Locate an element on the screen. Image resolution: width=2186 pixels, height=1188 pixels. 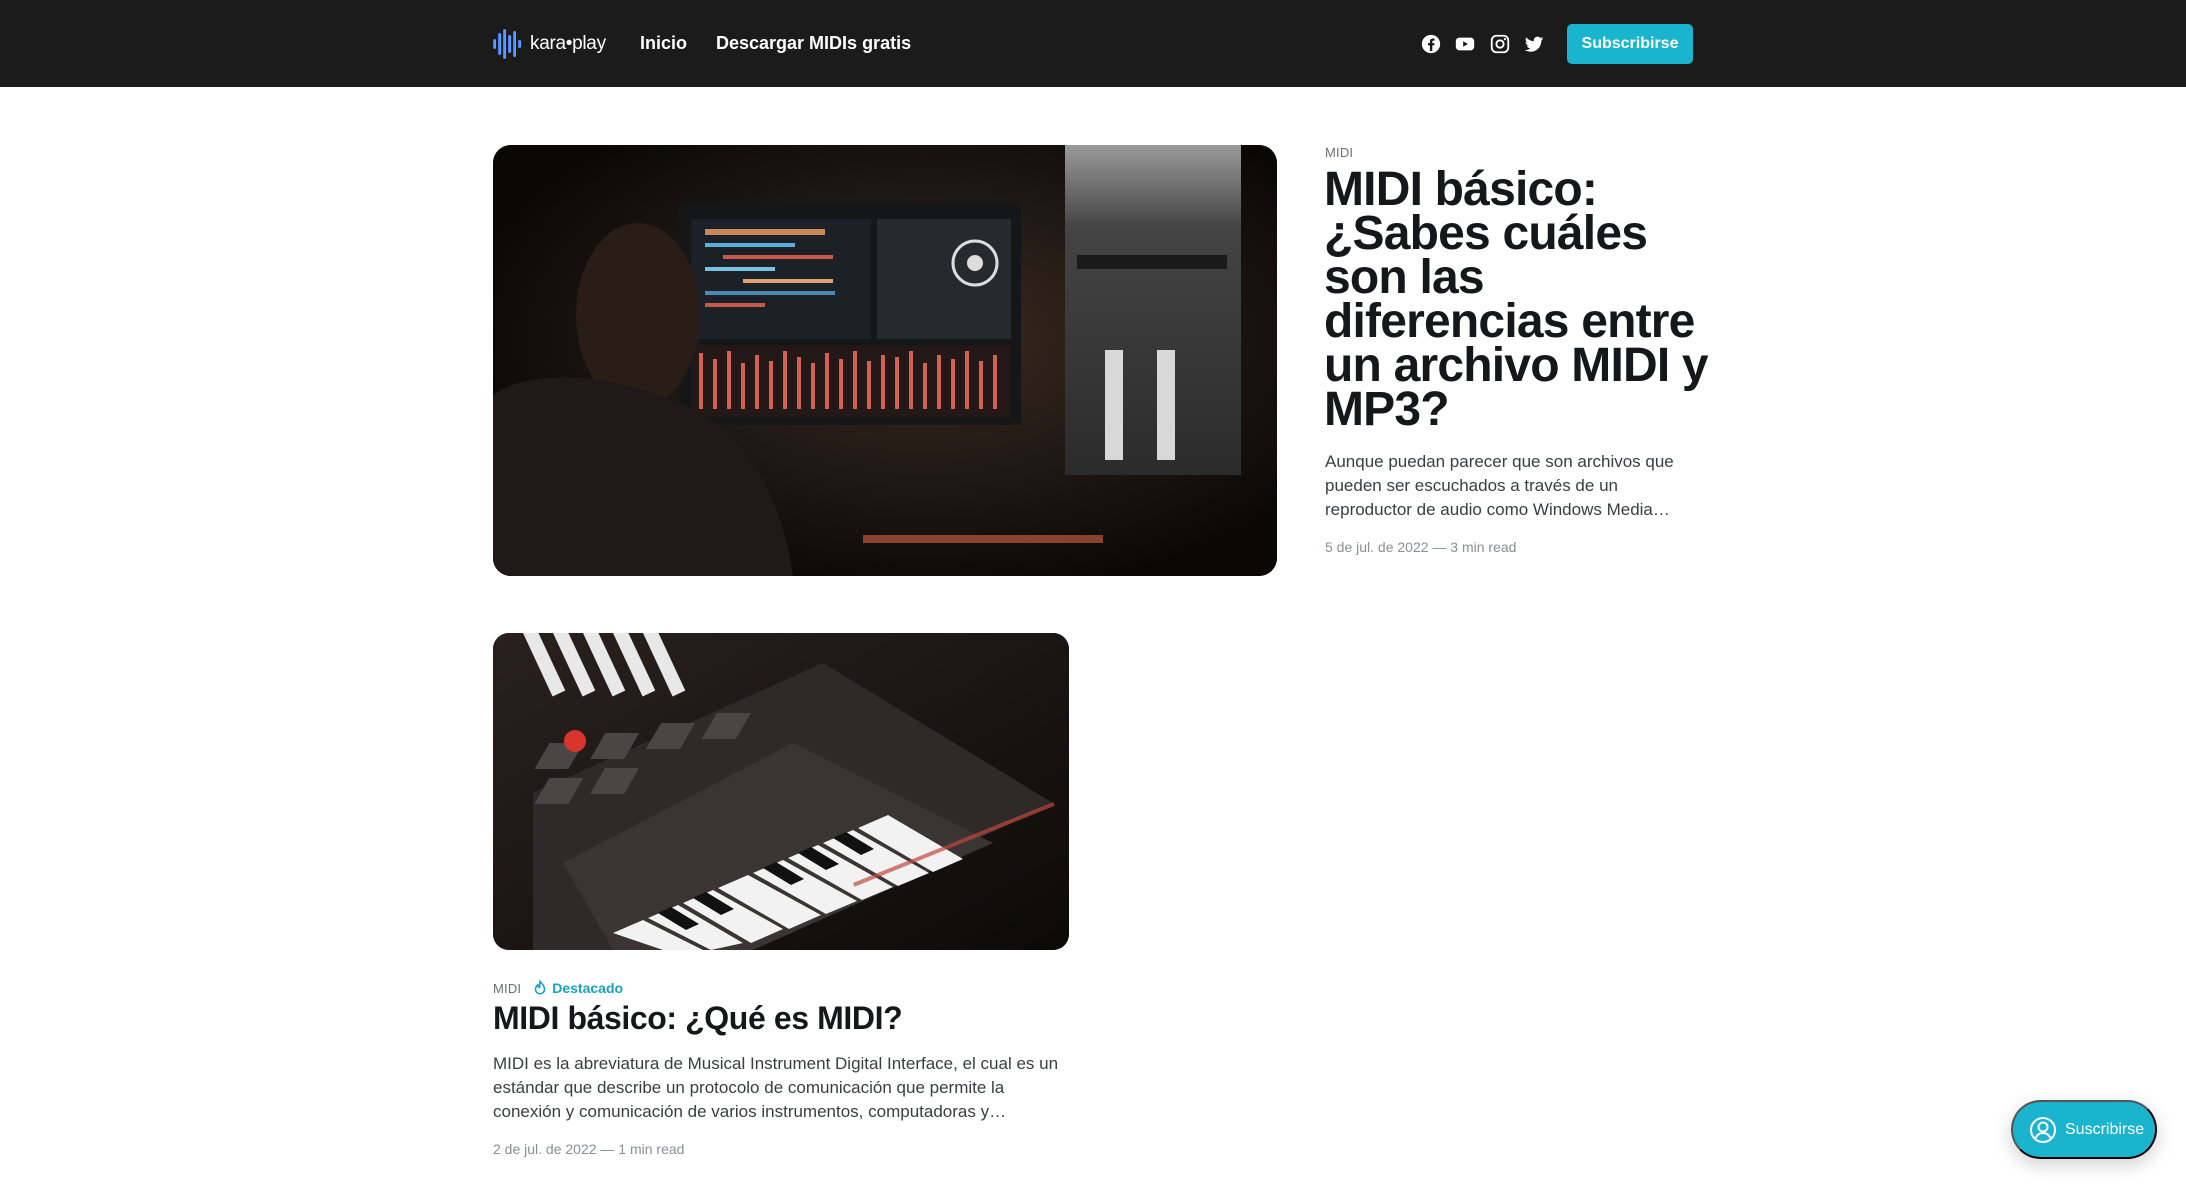
flame-icon is located at coordinates (540, 987).